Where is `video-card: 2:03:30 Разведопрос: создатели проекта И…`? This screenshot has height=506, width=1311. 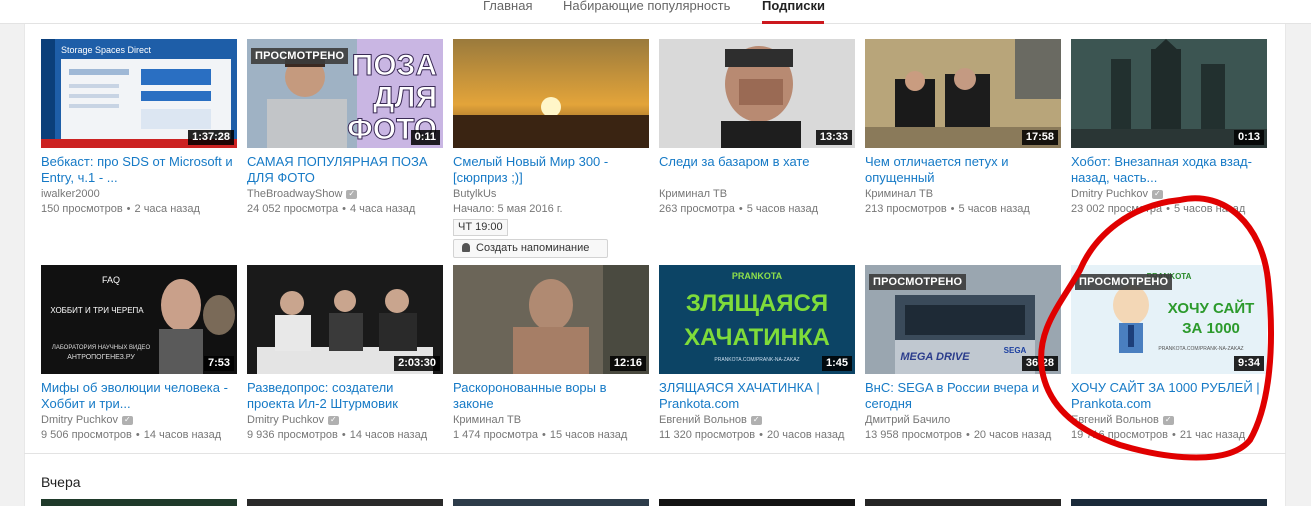 video-card: 2:03:30 Разведопрос: создатели проекта И… is located at coordinates (345, 353).